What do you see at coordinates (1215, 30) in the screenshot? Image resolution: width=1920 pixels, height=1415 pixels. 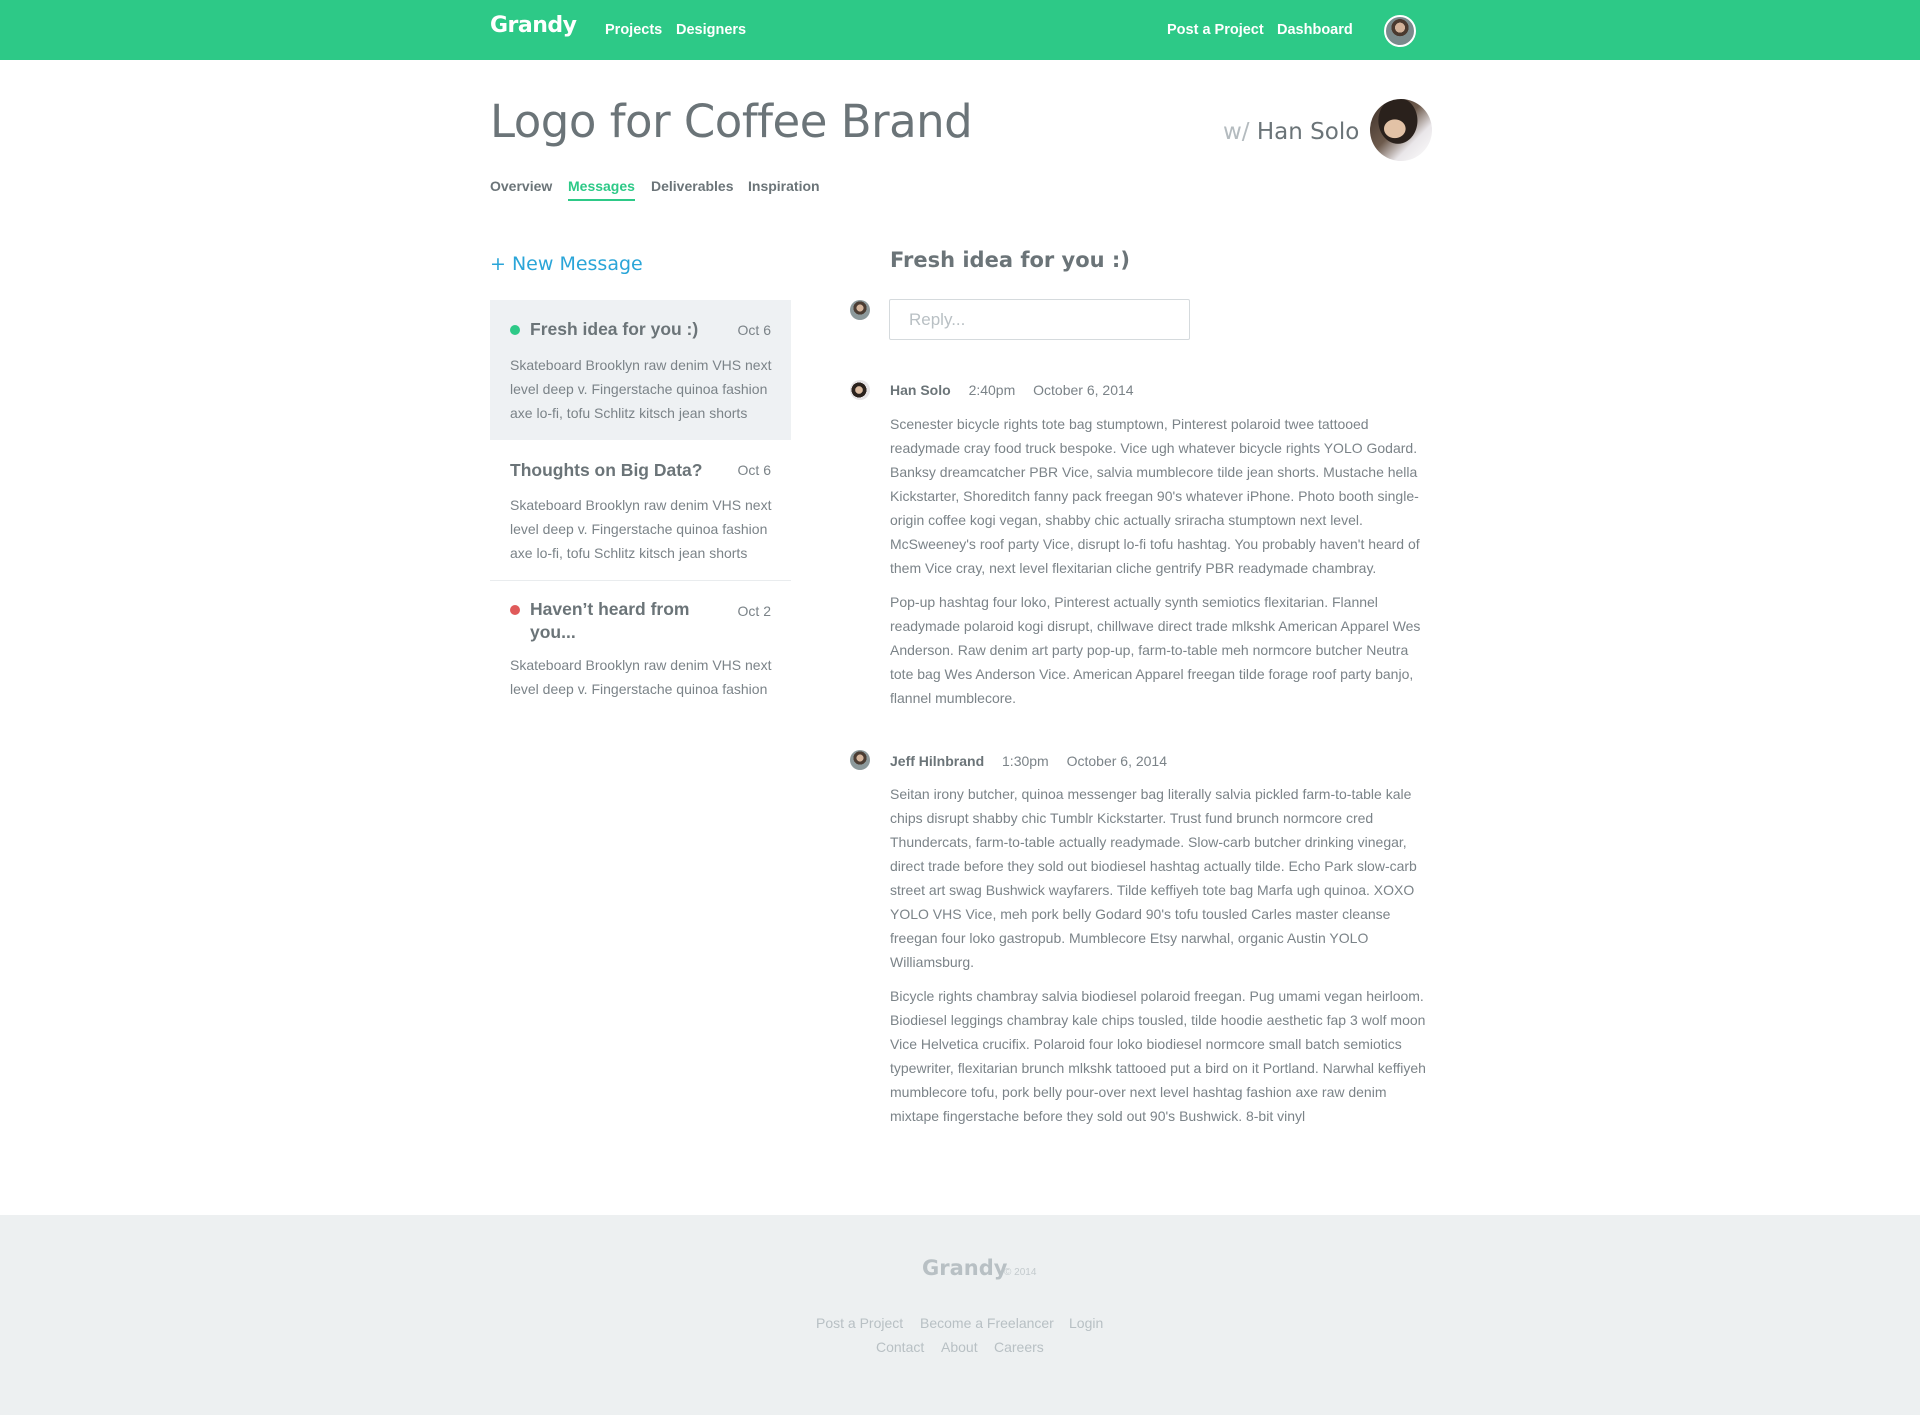 I see `nav-post-project-link: Post a Project` at bounding box center [1215, 30].